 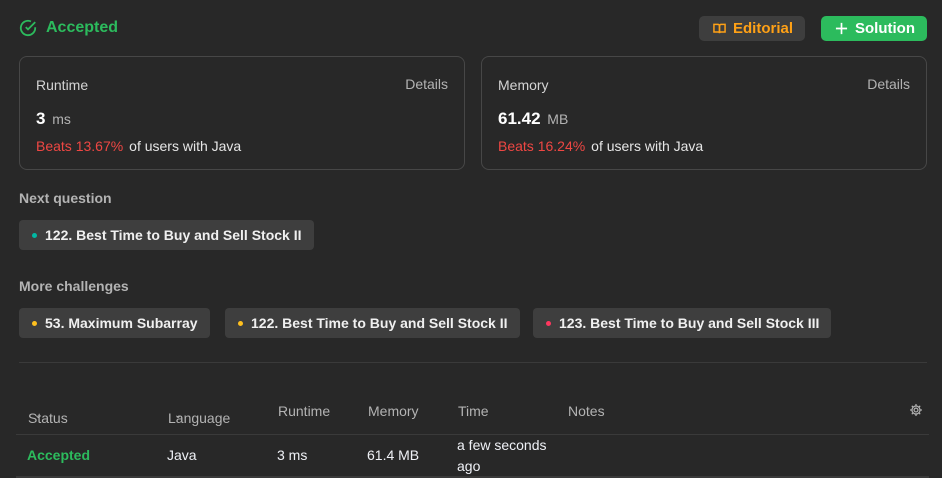 What do you see at coordinates (393, 411) in the screenshot?
I see `column-memory: Memory` at bounding box center [393, 411].